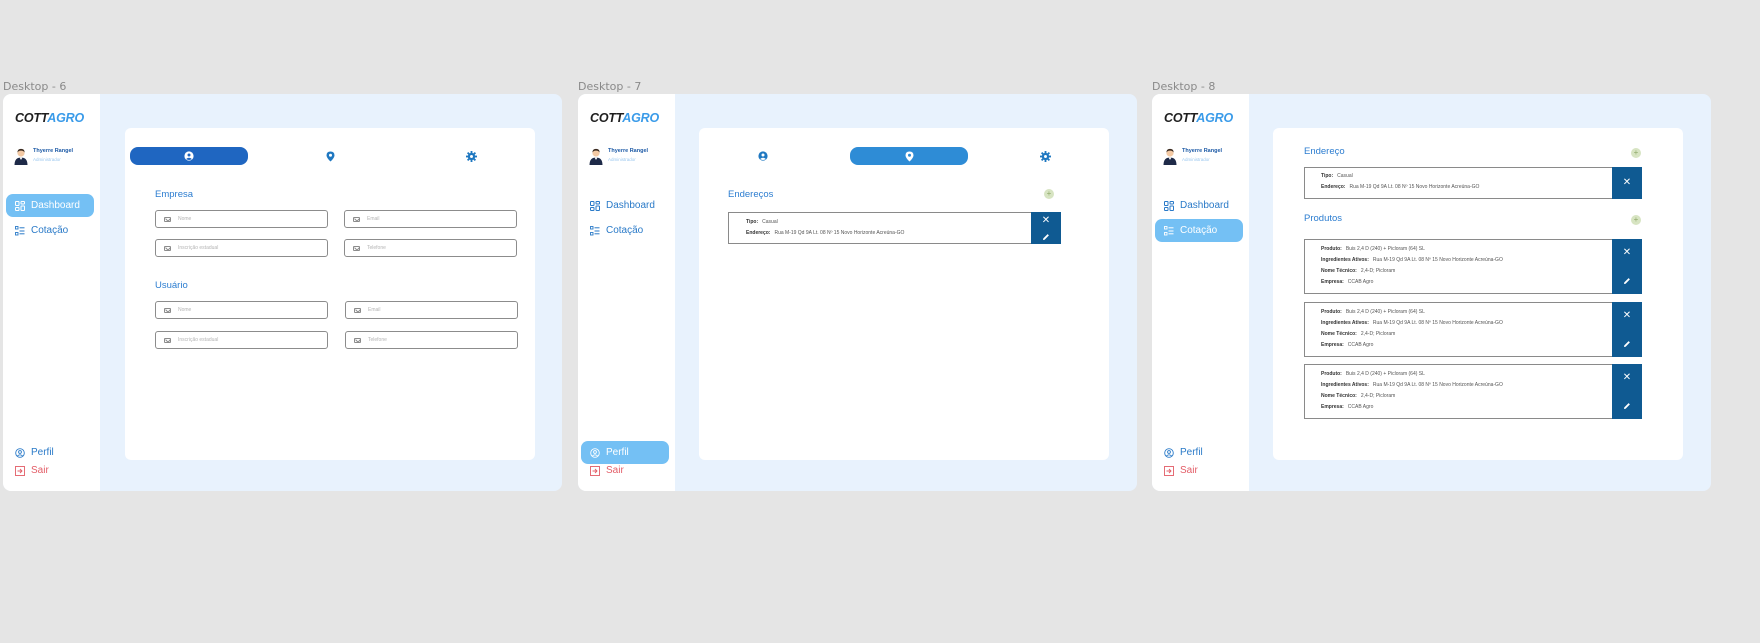 This screenshot has height=643, width=1760. What do you see at coordinates (241, 248) in the screenshot?
I see `empresa-inscricao-field: Inscrição estadual` at bounding box center [241, 248].